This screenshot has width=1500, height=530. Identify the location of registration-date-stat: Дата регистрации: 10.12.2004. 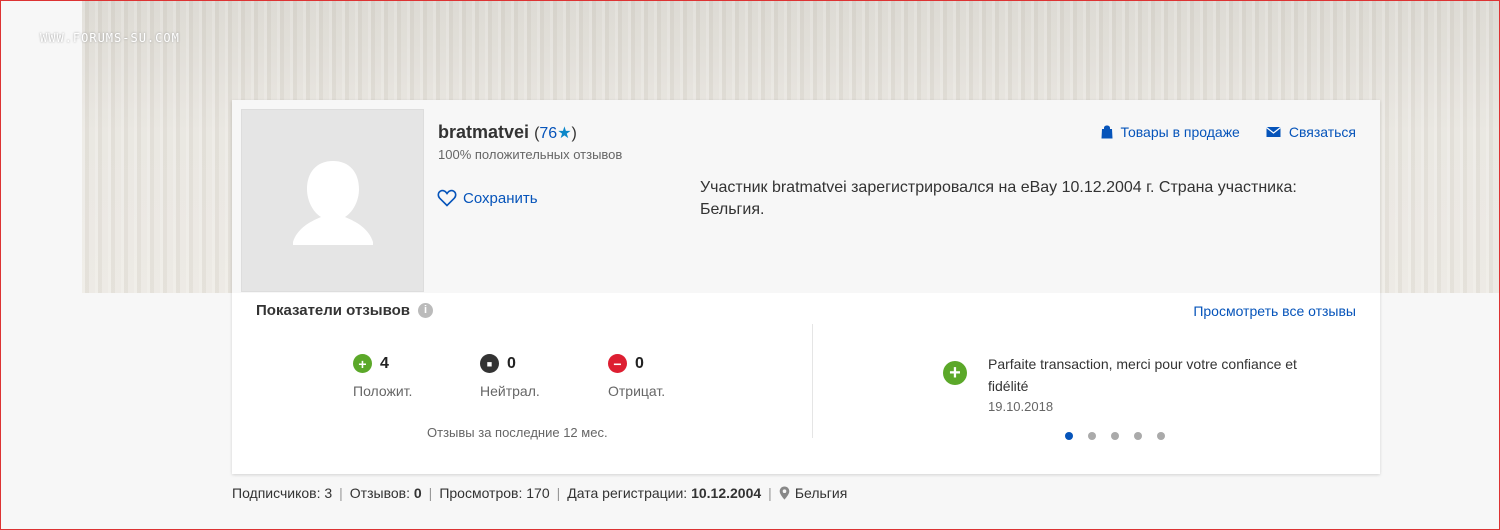
(664, 493).